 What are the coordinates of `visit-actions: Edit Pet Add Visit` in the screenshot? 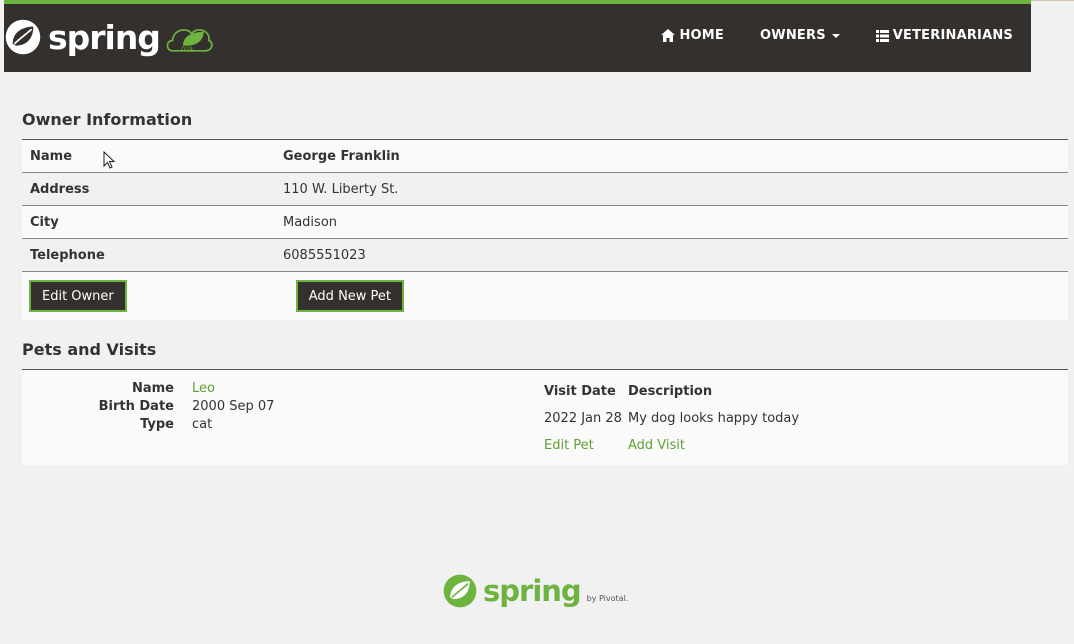 It's located at (671, 445).